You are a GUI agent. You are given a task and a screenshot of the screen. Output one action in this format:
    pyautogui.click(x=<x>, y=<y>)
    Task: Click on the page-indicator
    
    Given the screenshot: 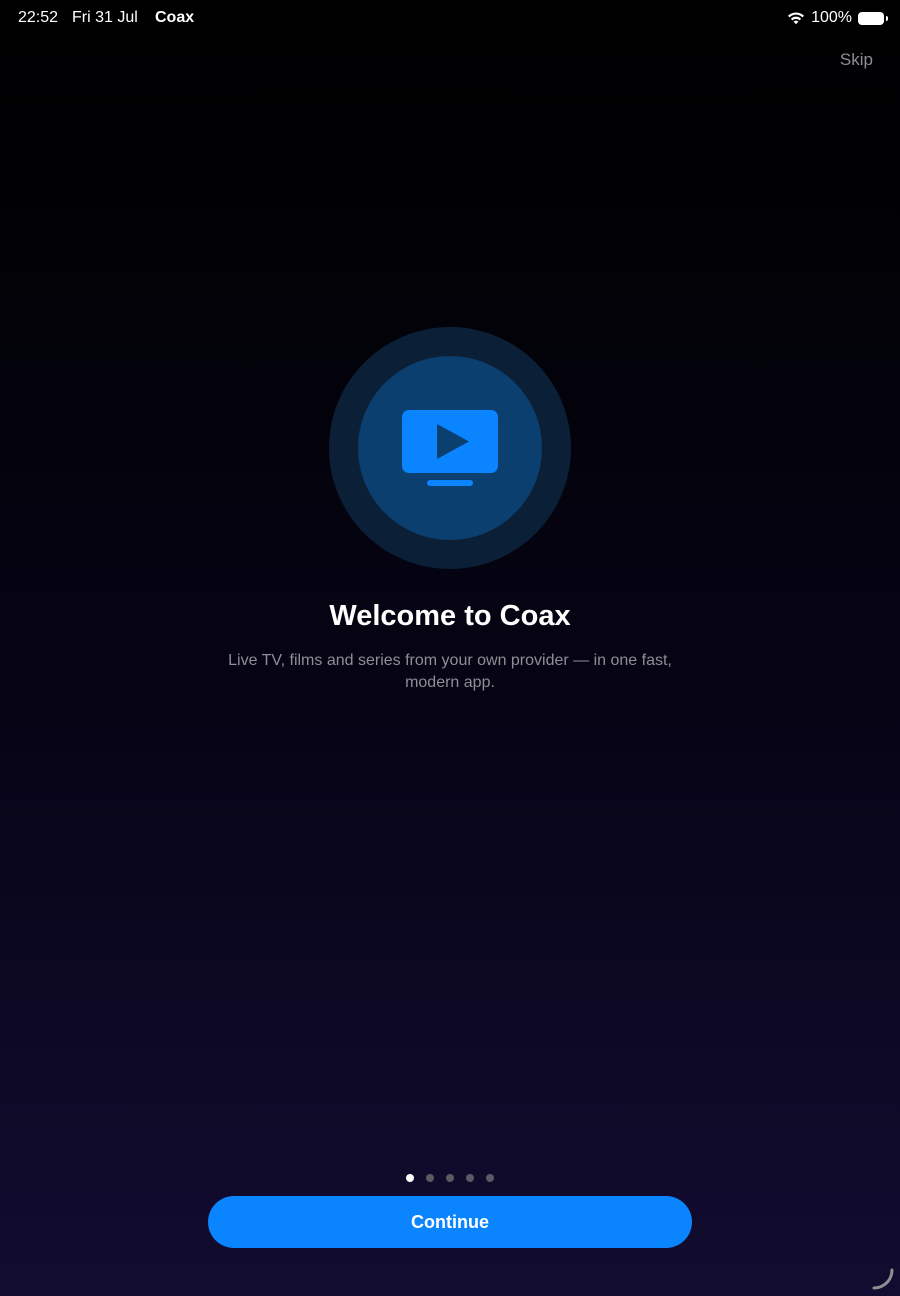 What is the action you would take?
    pyautogui.click(x=450, y=1178)
    